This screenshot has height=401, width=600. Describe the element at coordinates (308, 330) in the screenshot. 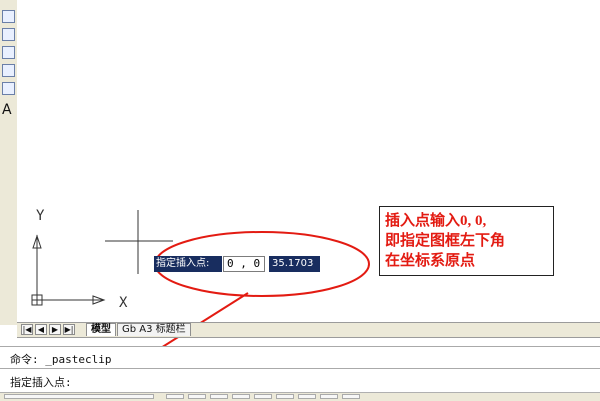

I see `layout-tab-bar: |◀ ◀ ▶ ▶| 模型 Gb A3 标题栏` at that location.